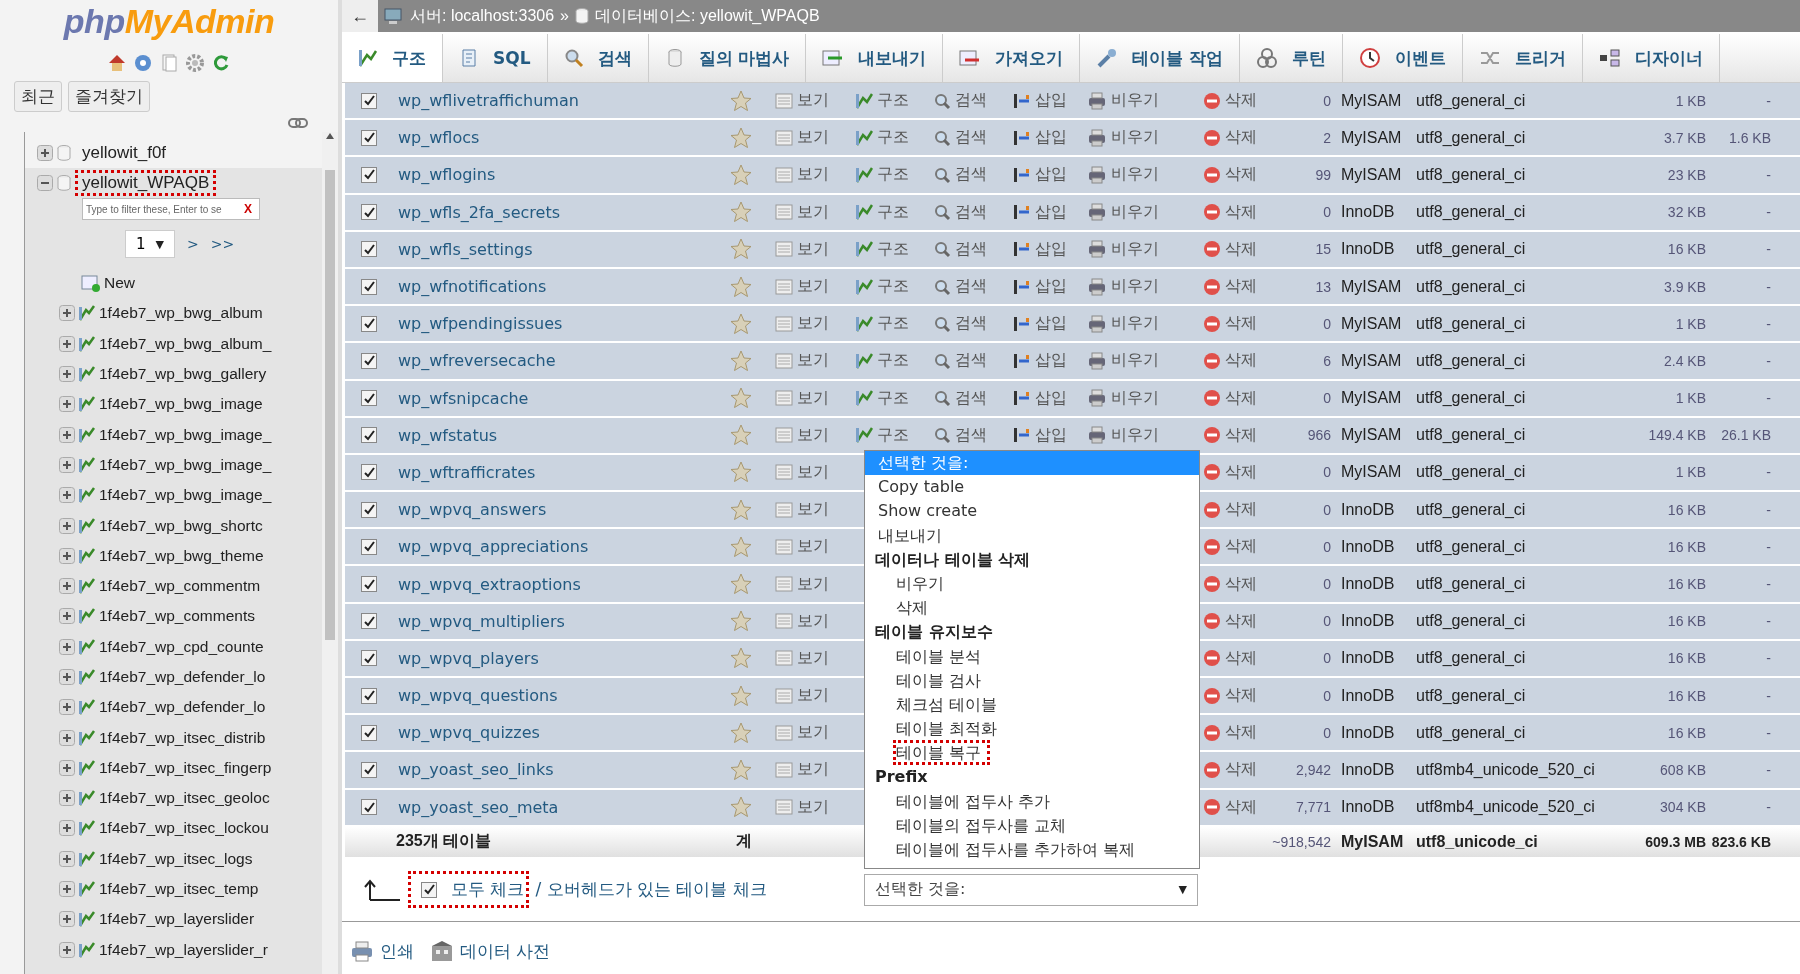  Describe the element at coordinates (181, 404) in the screenshot. I see `tree-item: 1f4eb7_wp_bwg_image` at that location.